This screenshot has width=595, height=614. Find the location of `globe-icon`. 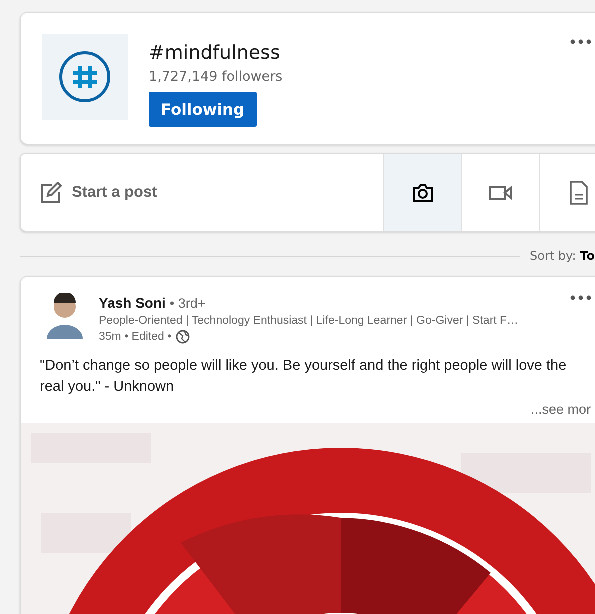

globe-icon is located at coordinates (183, 337).